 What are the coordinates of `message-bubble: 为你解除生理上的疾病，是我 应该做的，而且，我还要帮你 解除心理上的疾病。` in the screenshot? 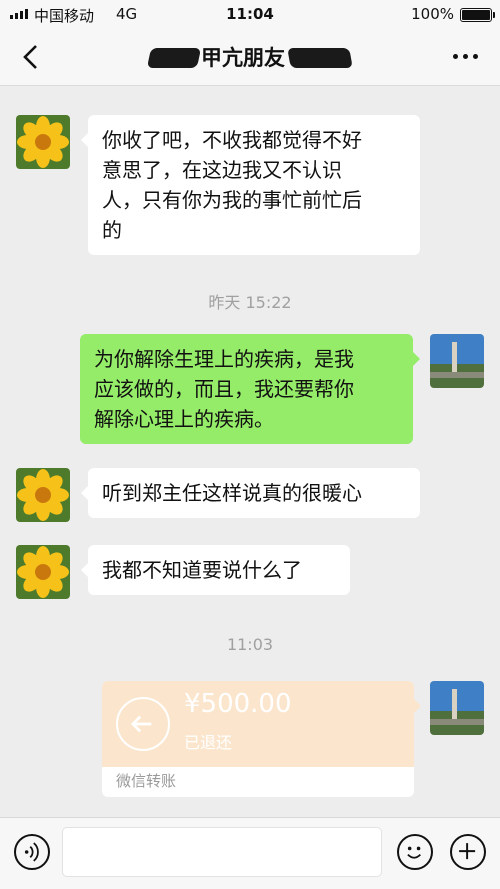 It's located at (250, 389).